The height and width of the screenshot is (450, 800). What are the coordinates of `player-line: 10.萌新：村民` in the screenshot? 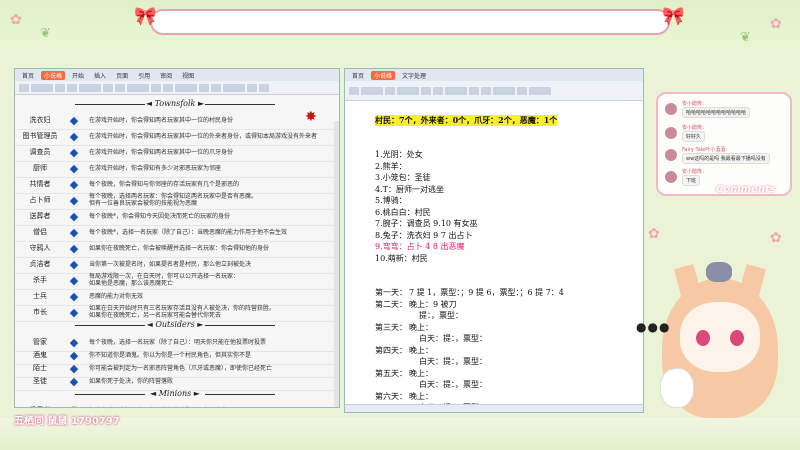 It's located at (401, 258).